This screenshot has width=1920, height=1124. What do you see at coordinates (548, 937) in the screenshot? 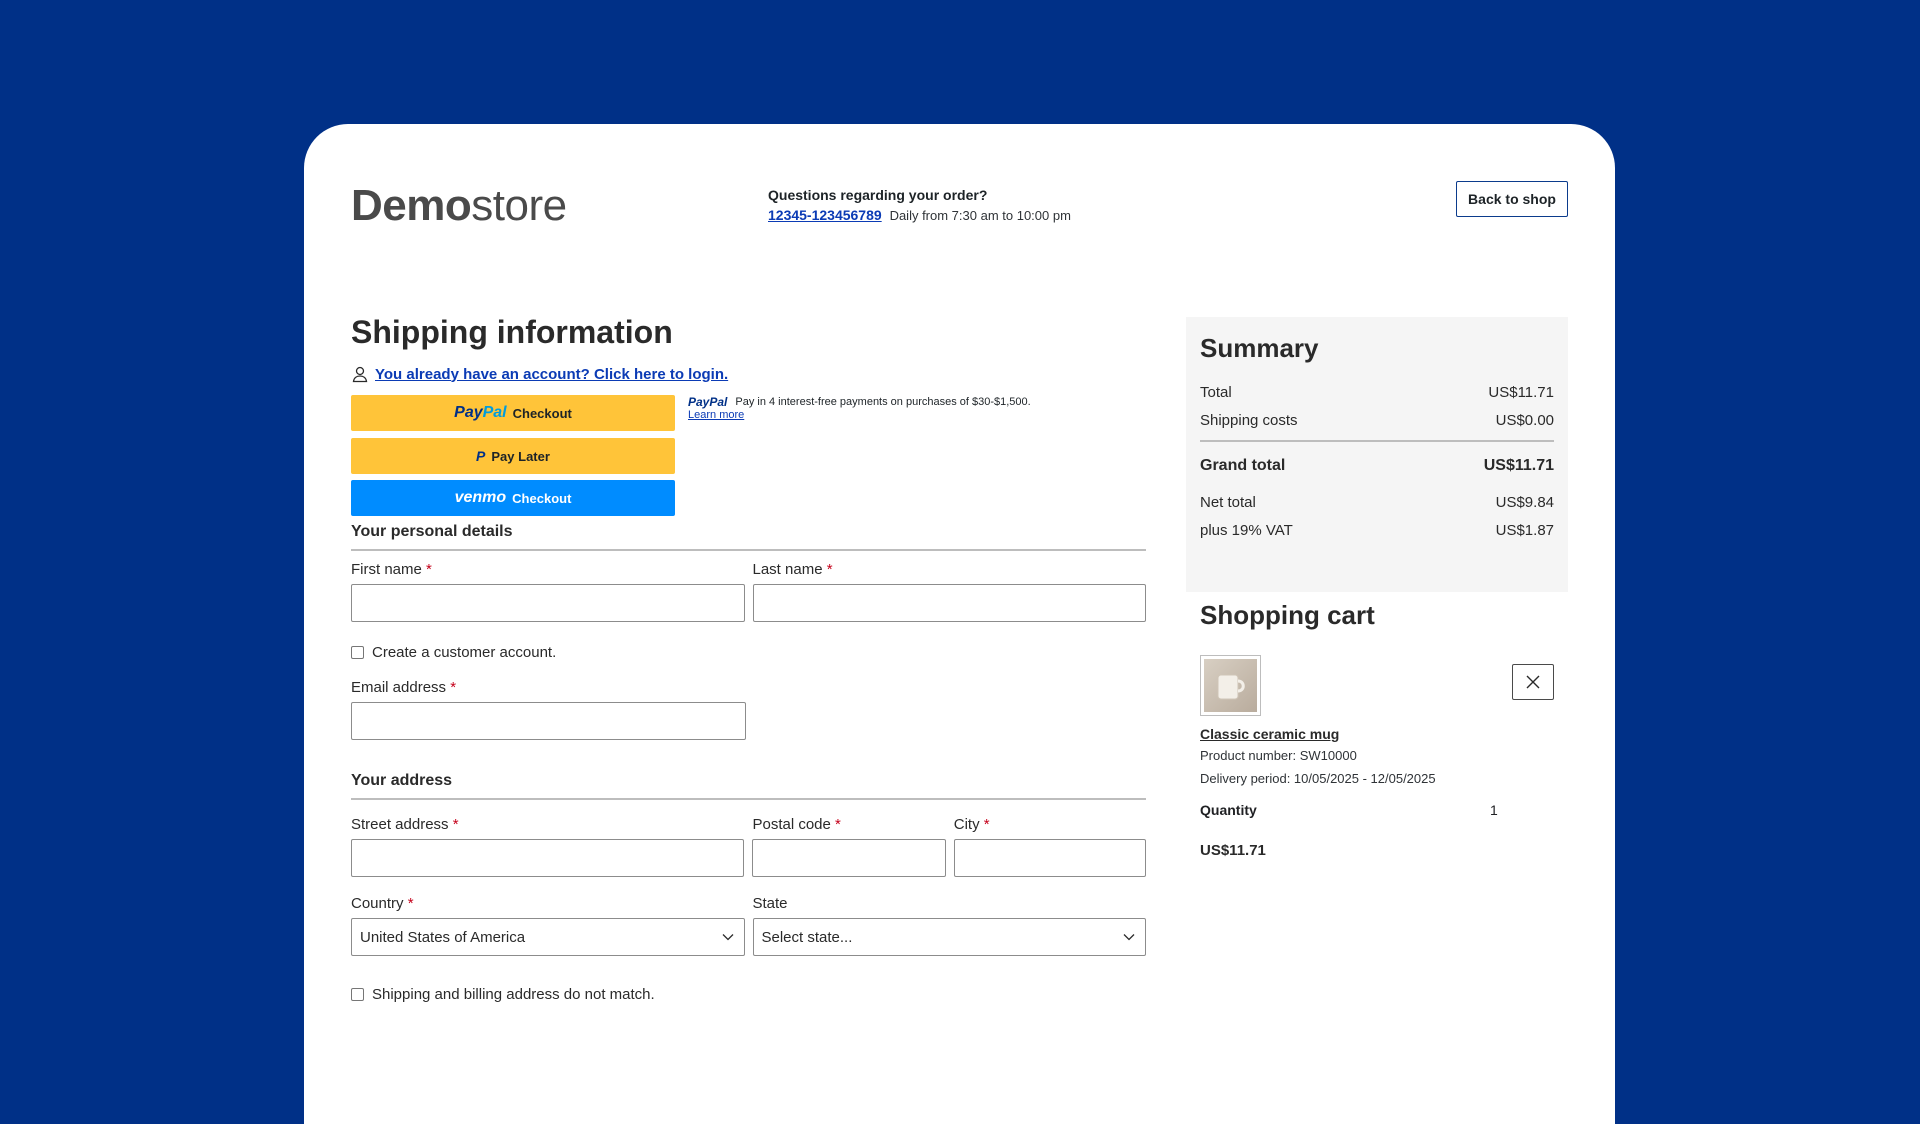
I see `country-select: United States of America` at bounding box center [548, 937].